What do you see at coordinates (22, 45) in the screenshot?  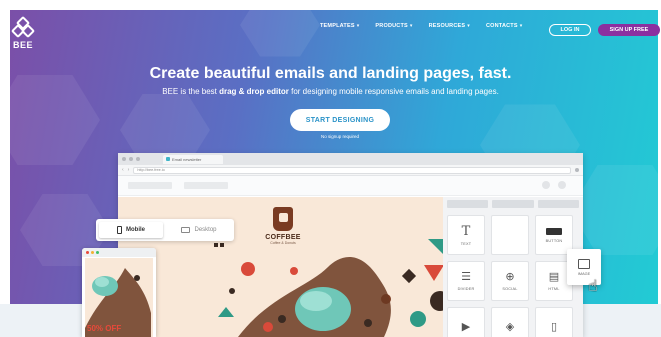 I see `brand-name: BEE` at bounding box center [22, 45].